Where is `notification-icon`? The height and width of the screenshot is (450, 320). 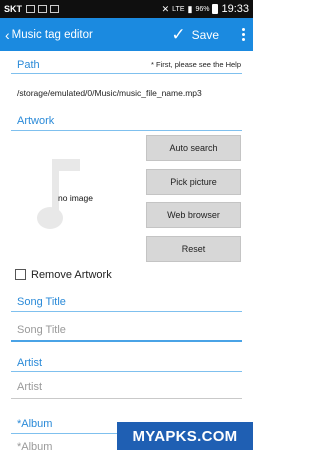 notification-icon is located at coordinates (30, 9).